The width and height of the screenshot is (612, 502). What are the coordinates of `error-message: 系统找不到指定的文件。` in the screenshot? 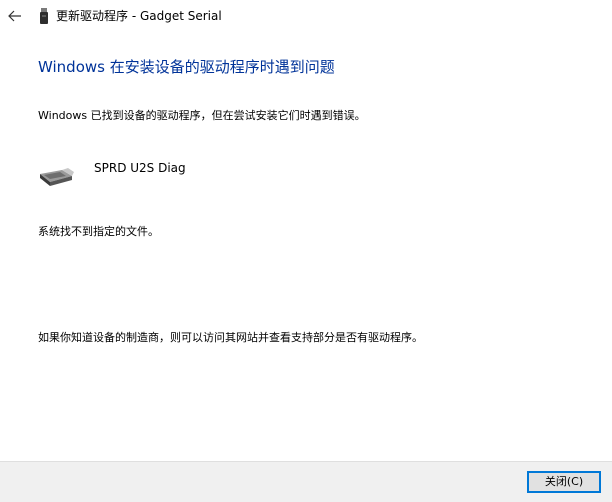 It's located at (98, 231).